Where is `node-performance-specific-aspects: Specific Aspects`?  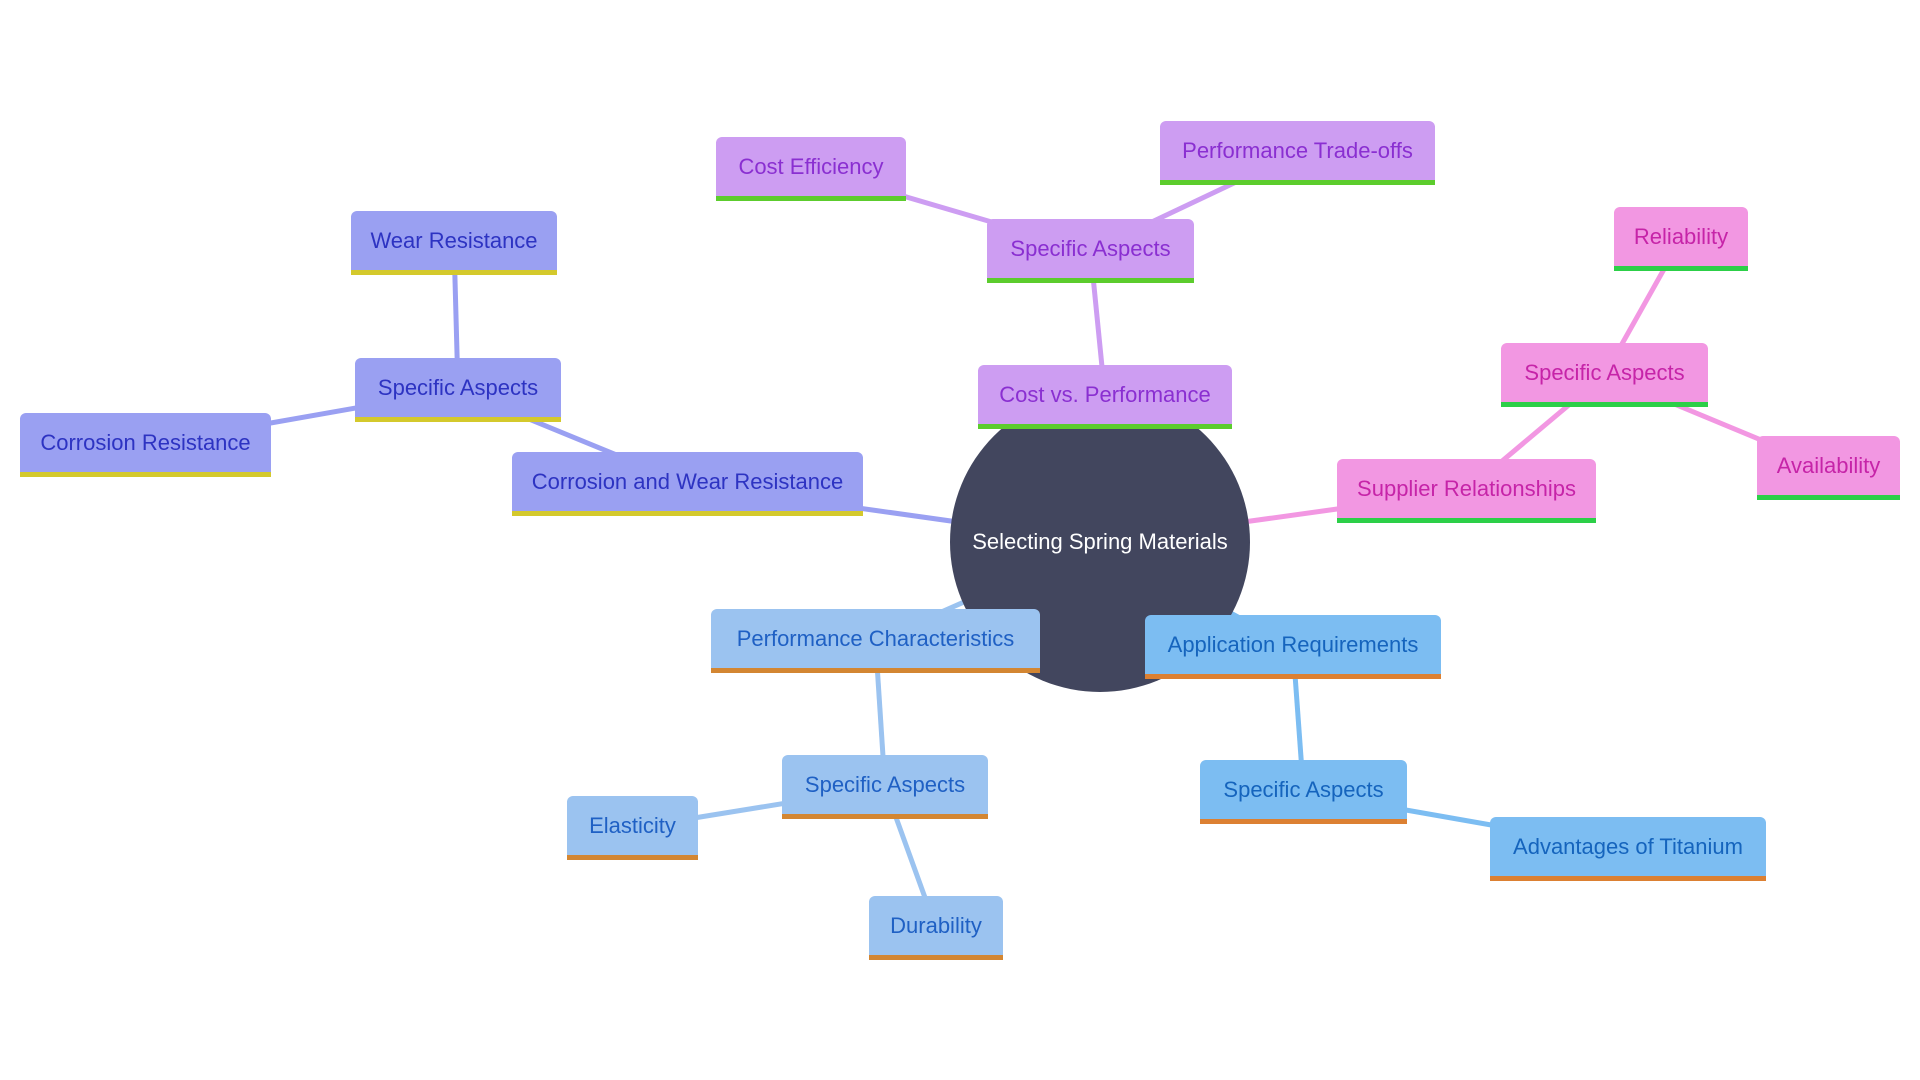 node-performance-specific-aspects: Specific Aspects is located at coordinates (885, 787).